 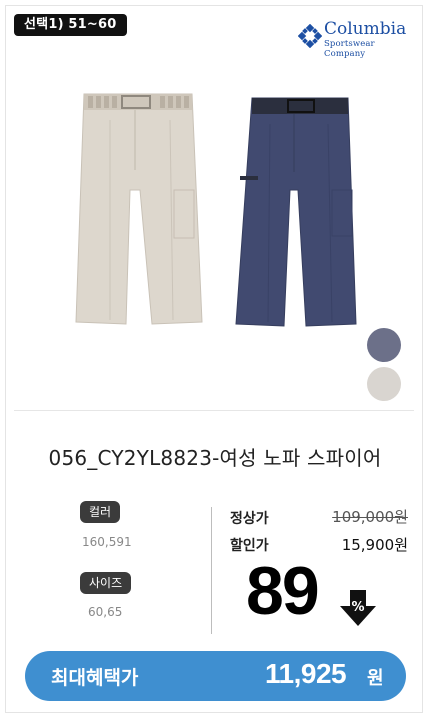 I want to click on max-benefit-label: 최대혜택가, so click(x=95, y=678).